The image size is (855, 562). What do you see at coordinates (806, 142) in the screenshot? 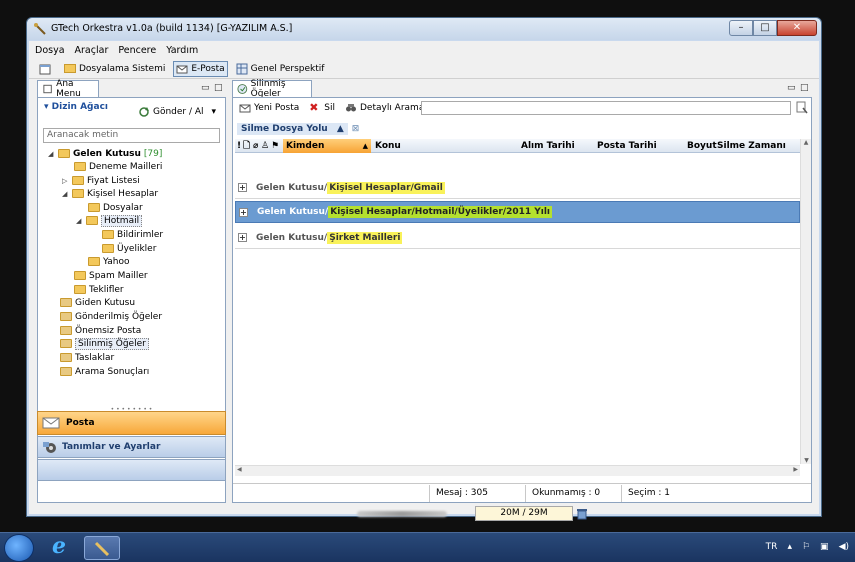
I see `scroll-up-icon: ▲` at bounding box center [806, 142].